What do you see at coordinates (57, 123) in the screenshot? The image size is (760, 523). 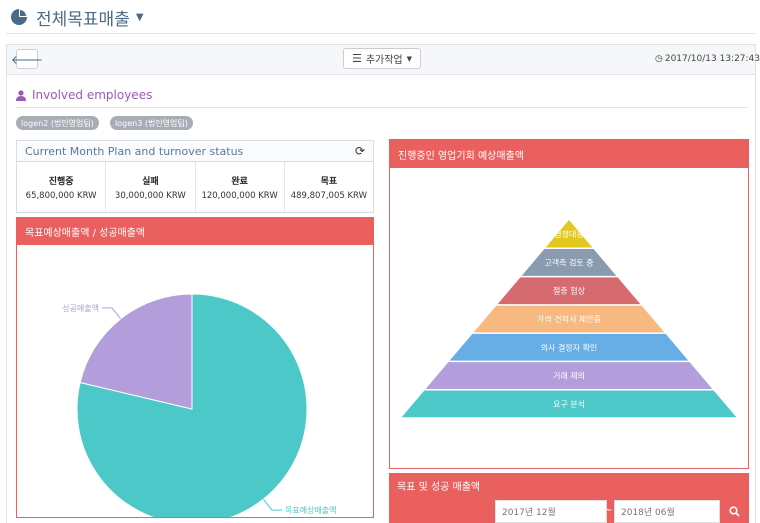 I see `employee-tag: logen2 (법인영업팀)` at bounding box center [57, 123].